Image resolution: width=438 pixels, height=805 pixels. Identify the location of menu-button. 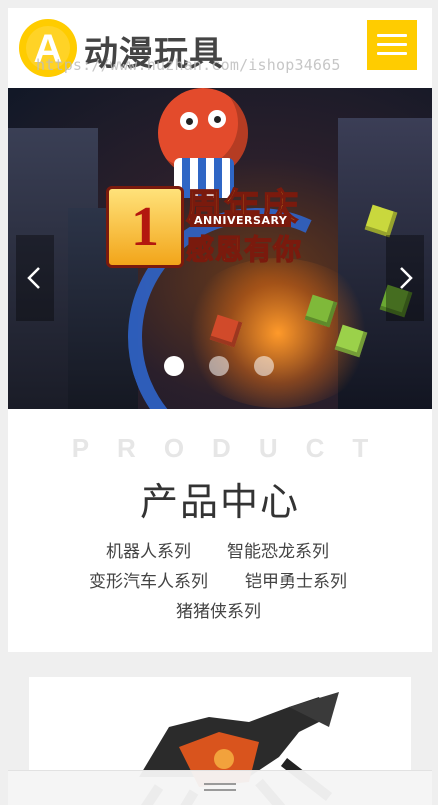
(392, 45).